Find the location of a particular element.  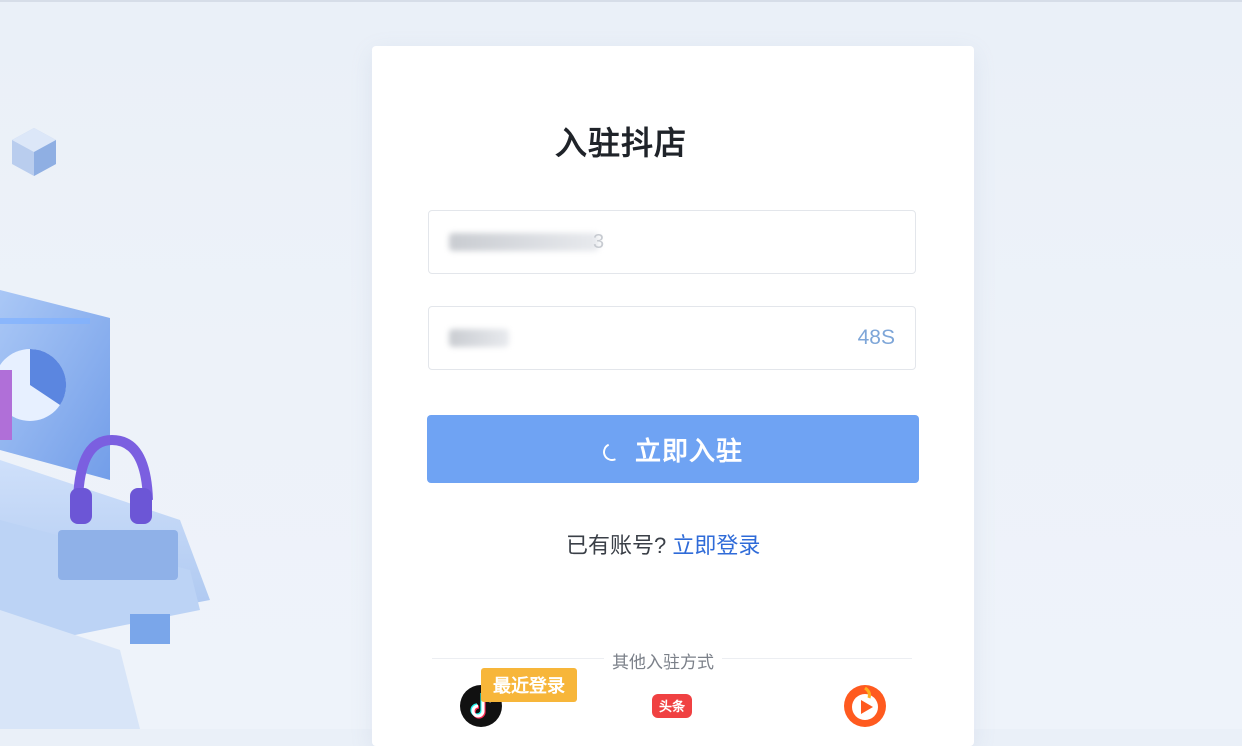

login-prompt-text: 已有账号? is located at coordinates (616, 545).